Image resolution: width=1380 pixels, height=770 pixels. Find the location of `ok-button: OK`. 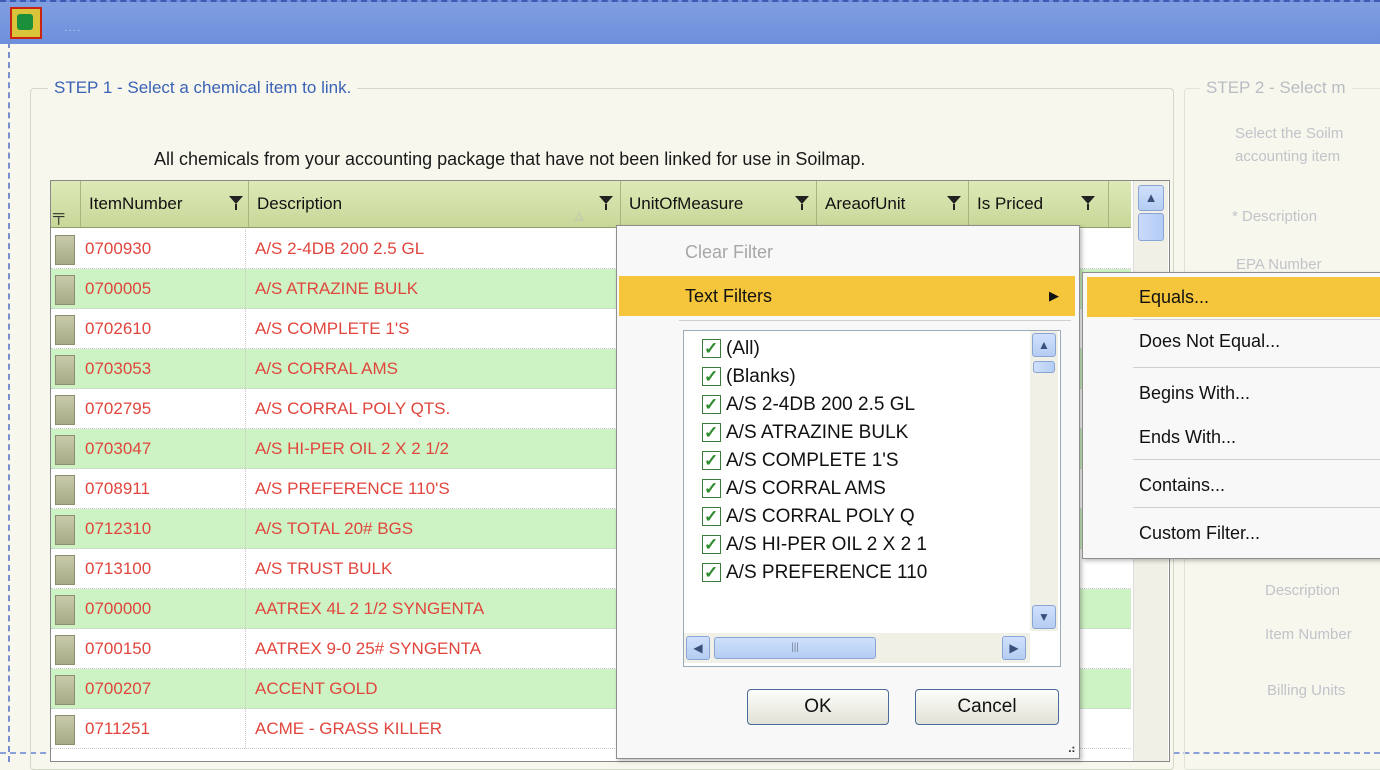

ok-button: OK is located at coordinates (818, 707).